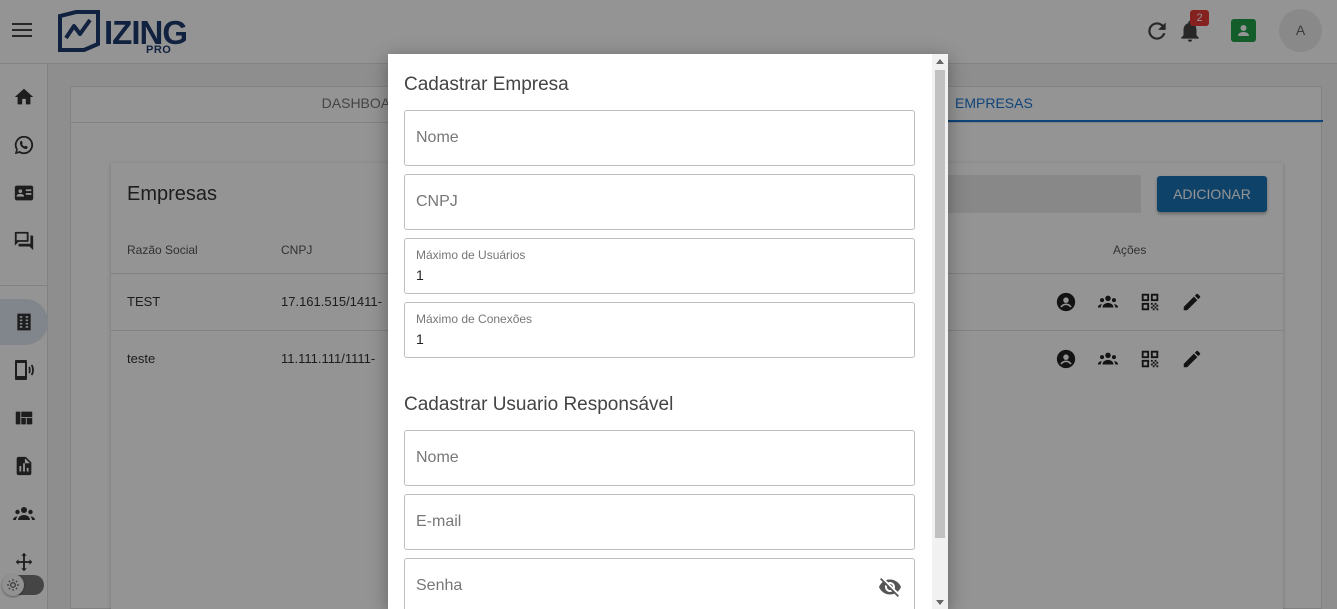 The height and width of the screenshot is (609, 1337). Describe the element at coordinates (940, 61) in the screenshot. I see `scroll-up-arrow` at that location.